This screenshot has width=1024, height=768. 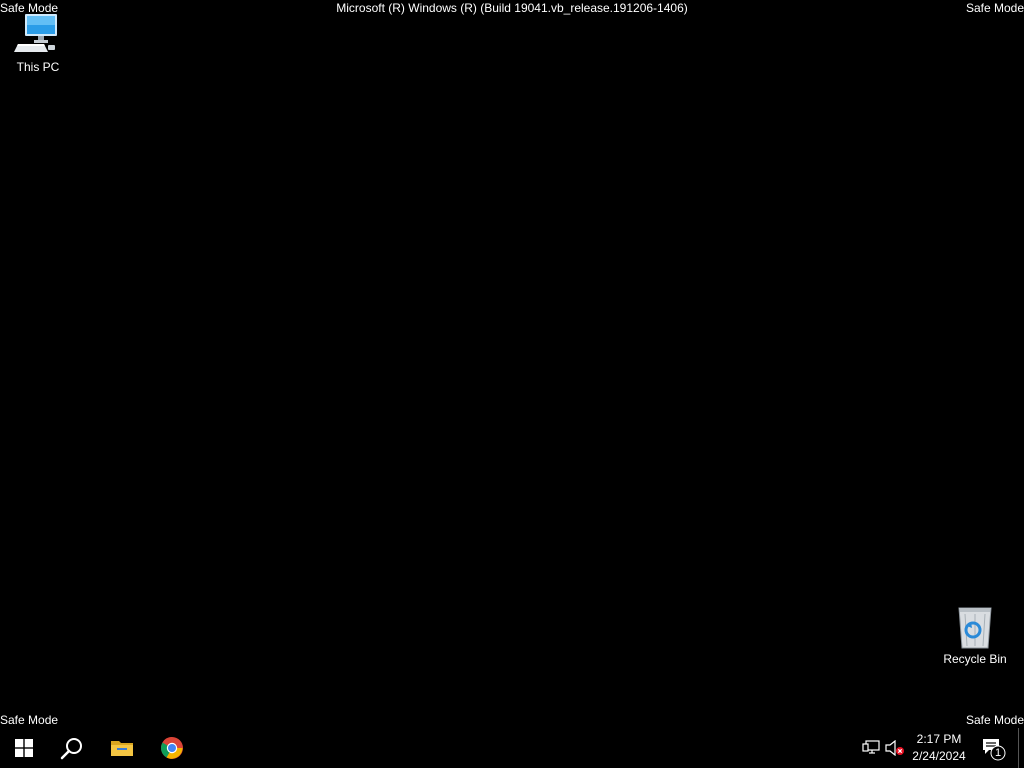 I want to click on file-explorer-button, so click(x=122, y=748).